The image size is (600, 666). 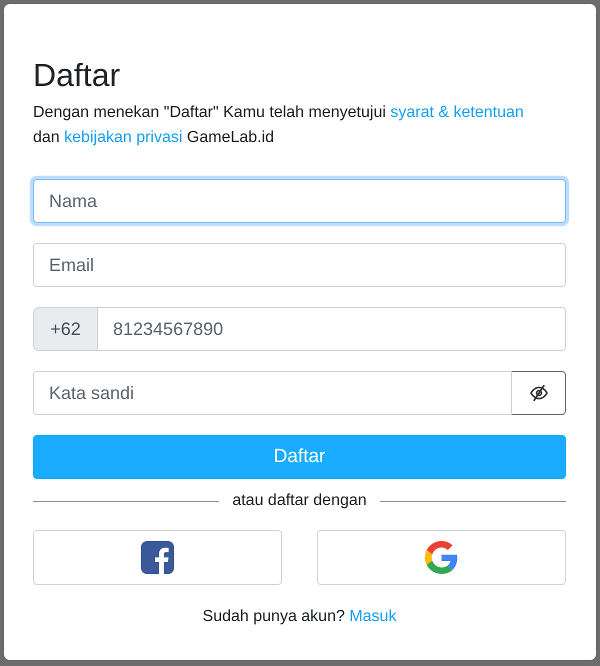 What do you see at coordinates (372, 616) in the screenshot?
I see `login-link: Masuk` at bounding box center [372, 616].